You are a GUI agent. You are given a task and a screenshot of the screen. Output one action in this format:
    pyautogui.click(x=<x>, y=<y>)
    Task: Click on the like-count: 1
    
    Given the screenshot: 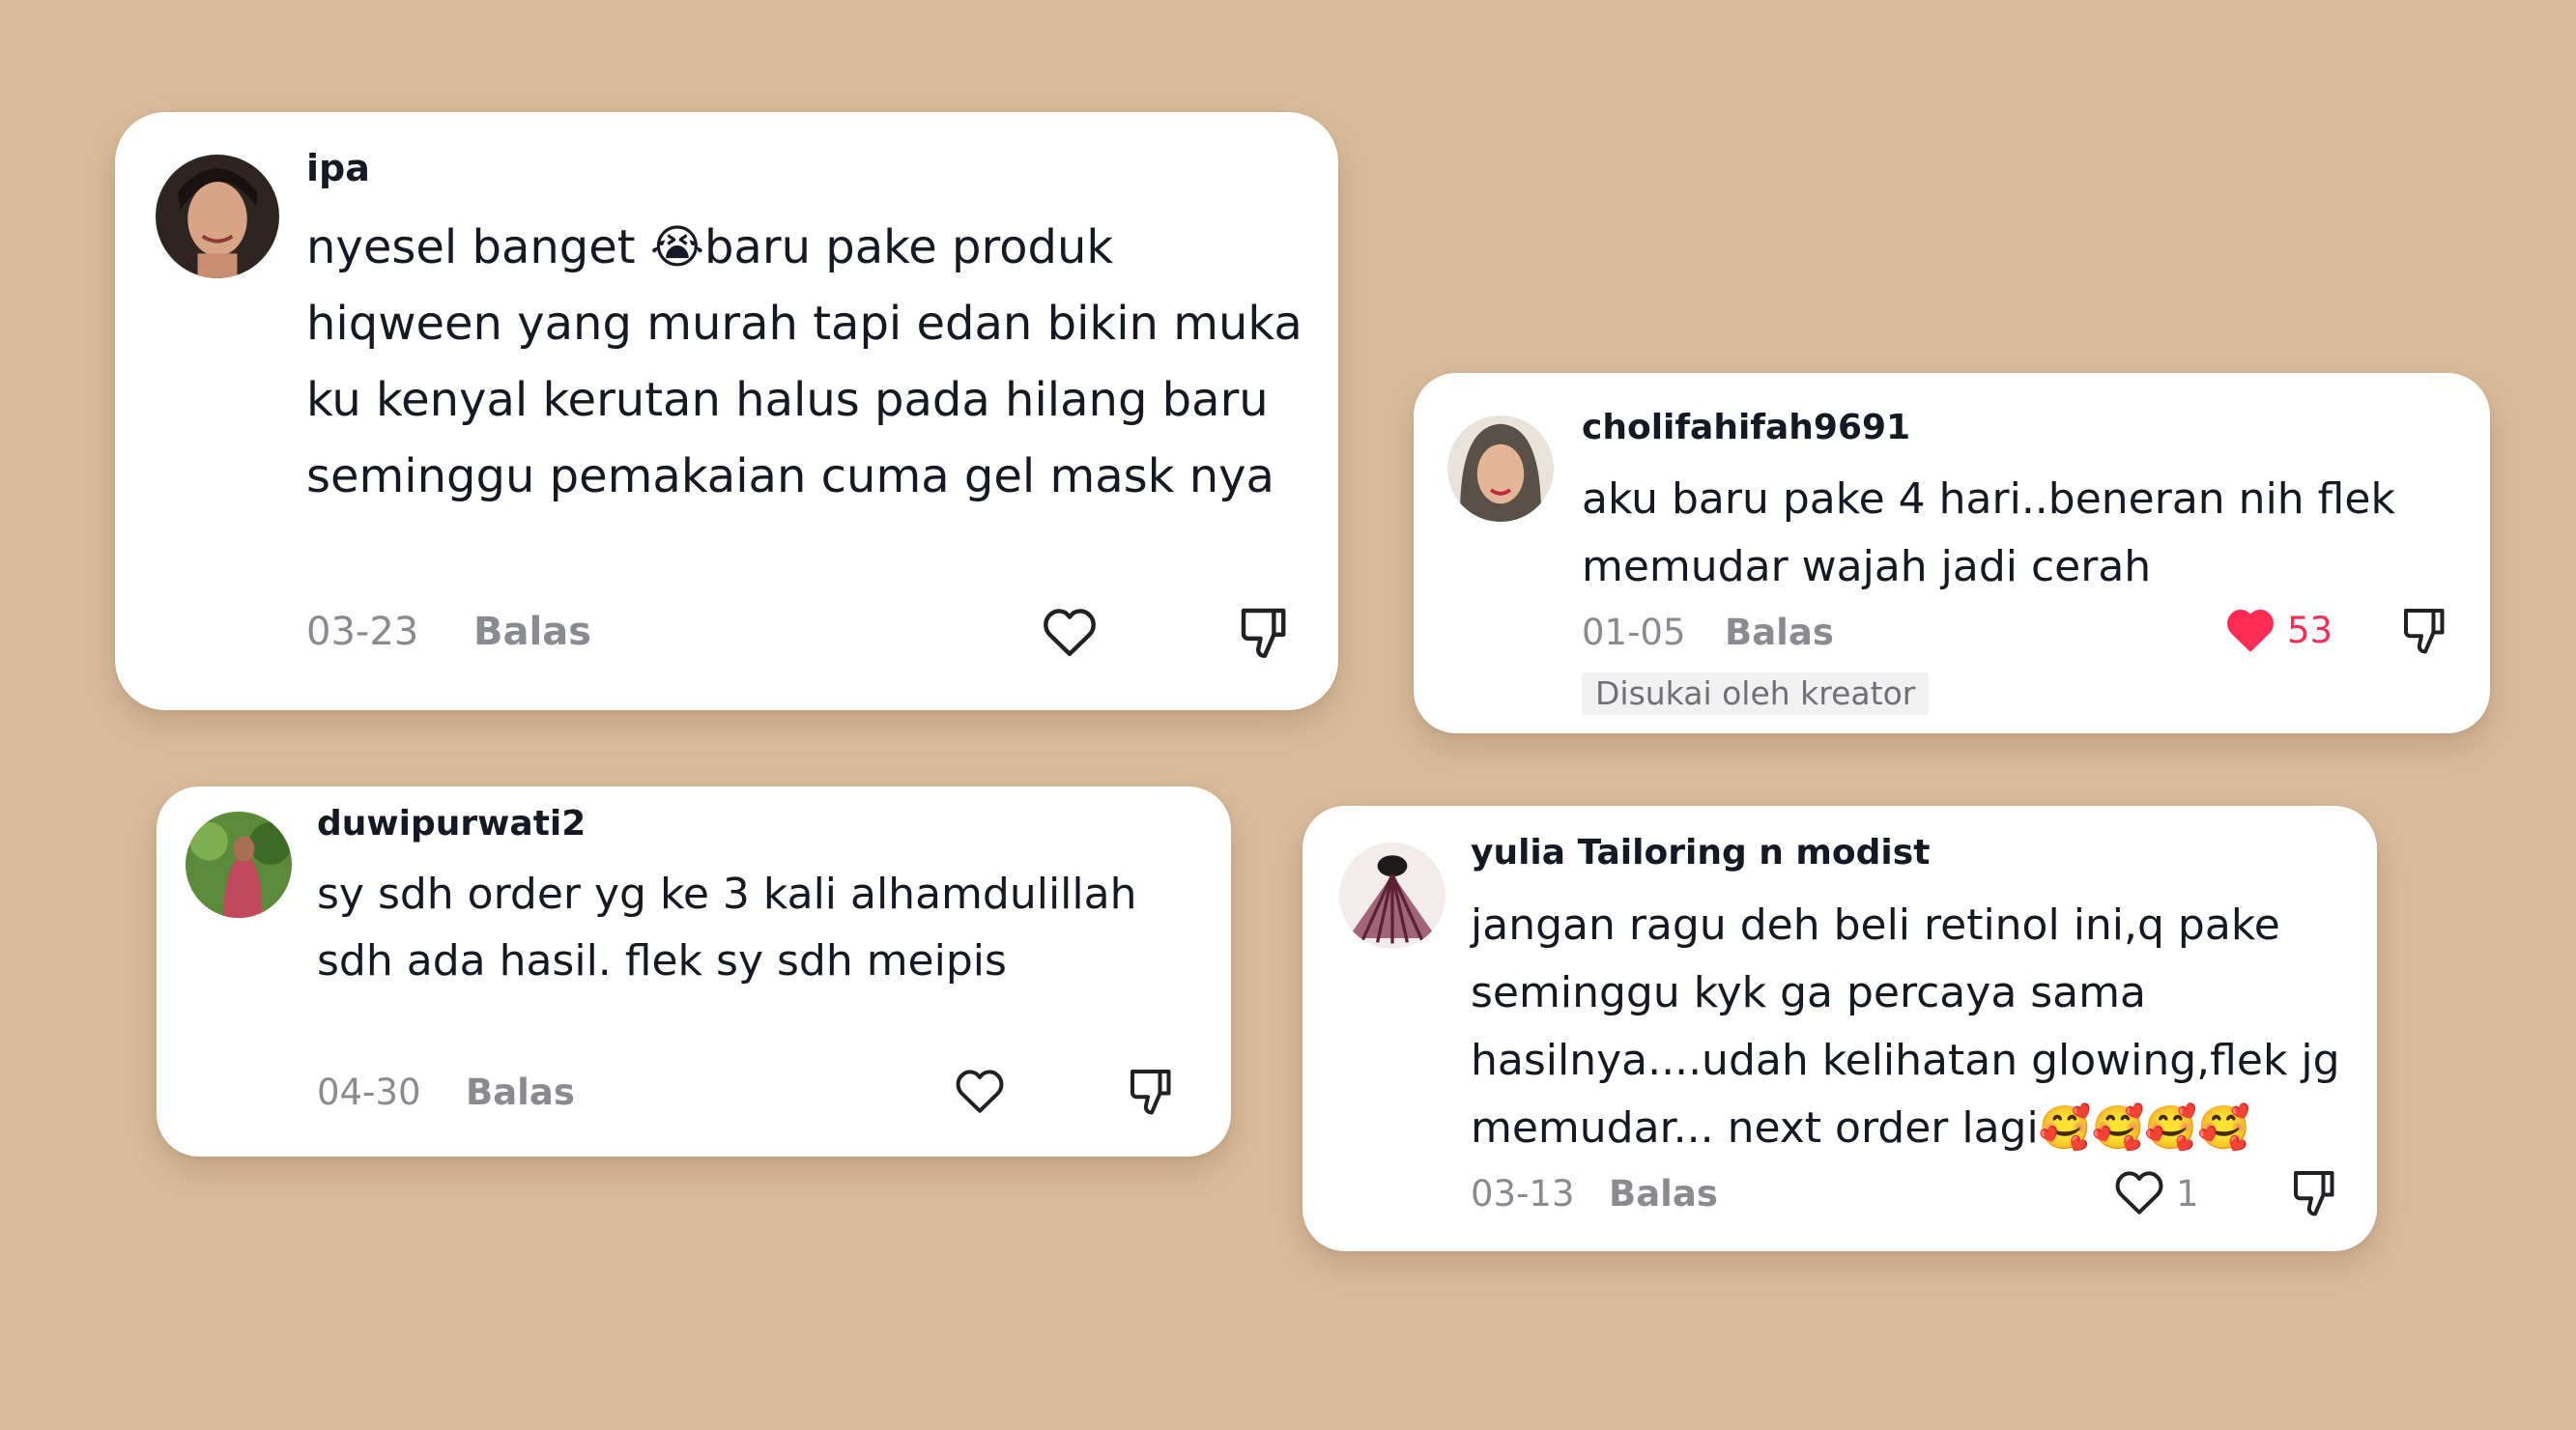 What is the action you would take?
    pyautogui.click(x=2188, y=1194)
    